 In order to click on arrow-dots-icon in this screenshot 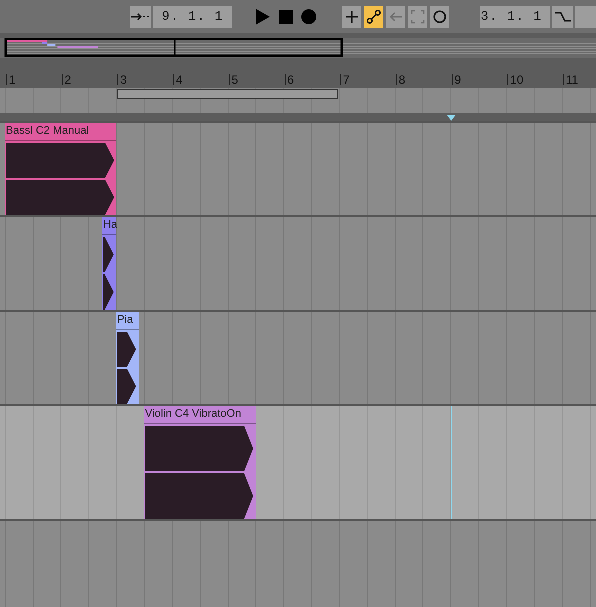, I will do `click(140, 17)`.